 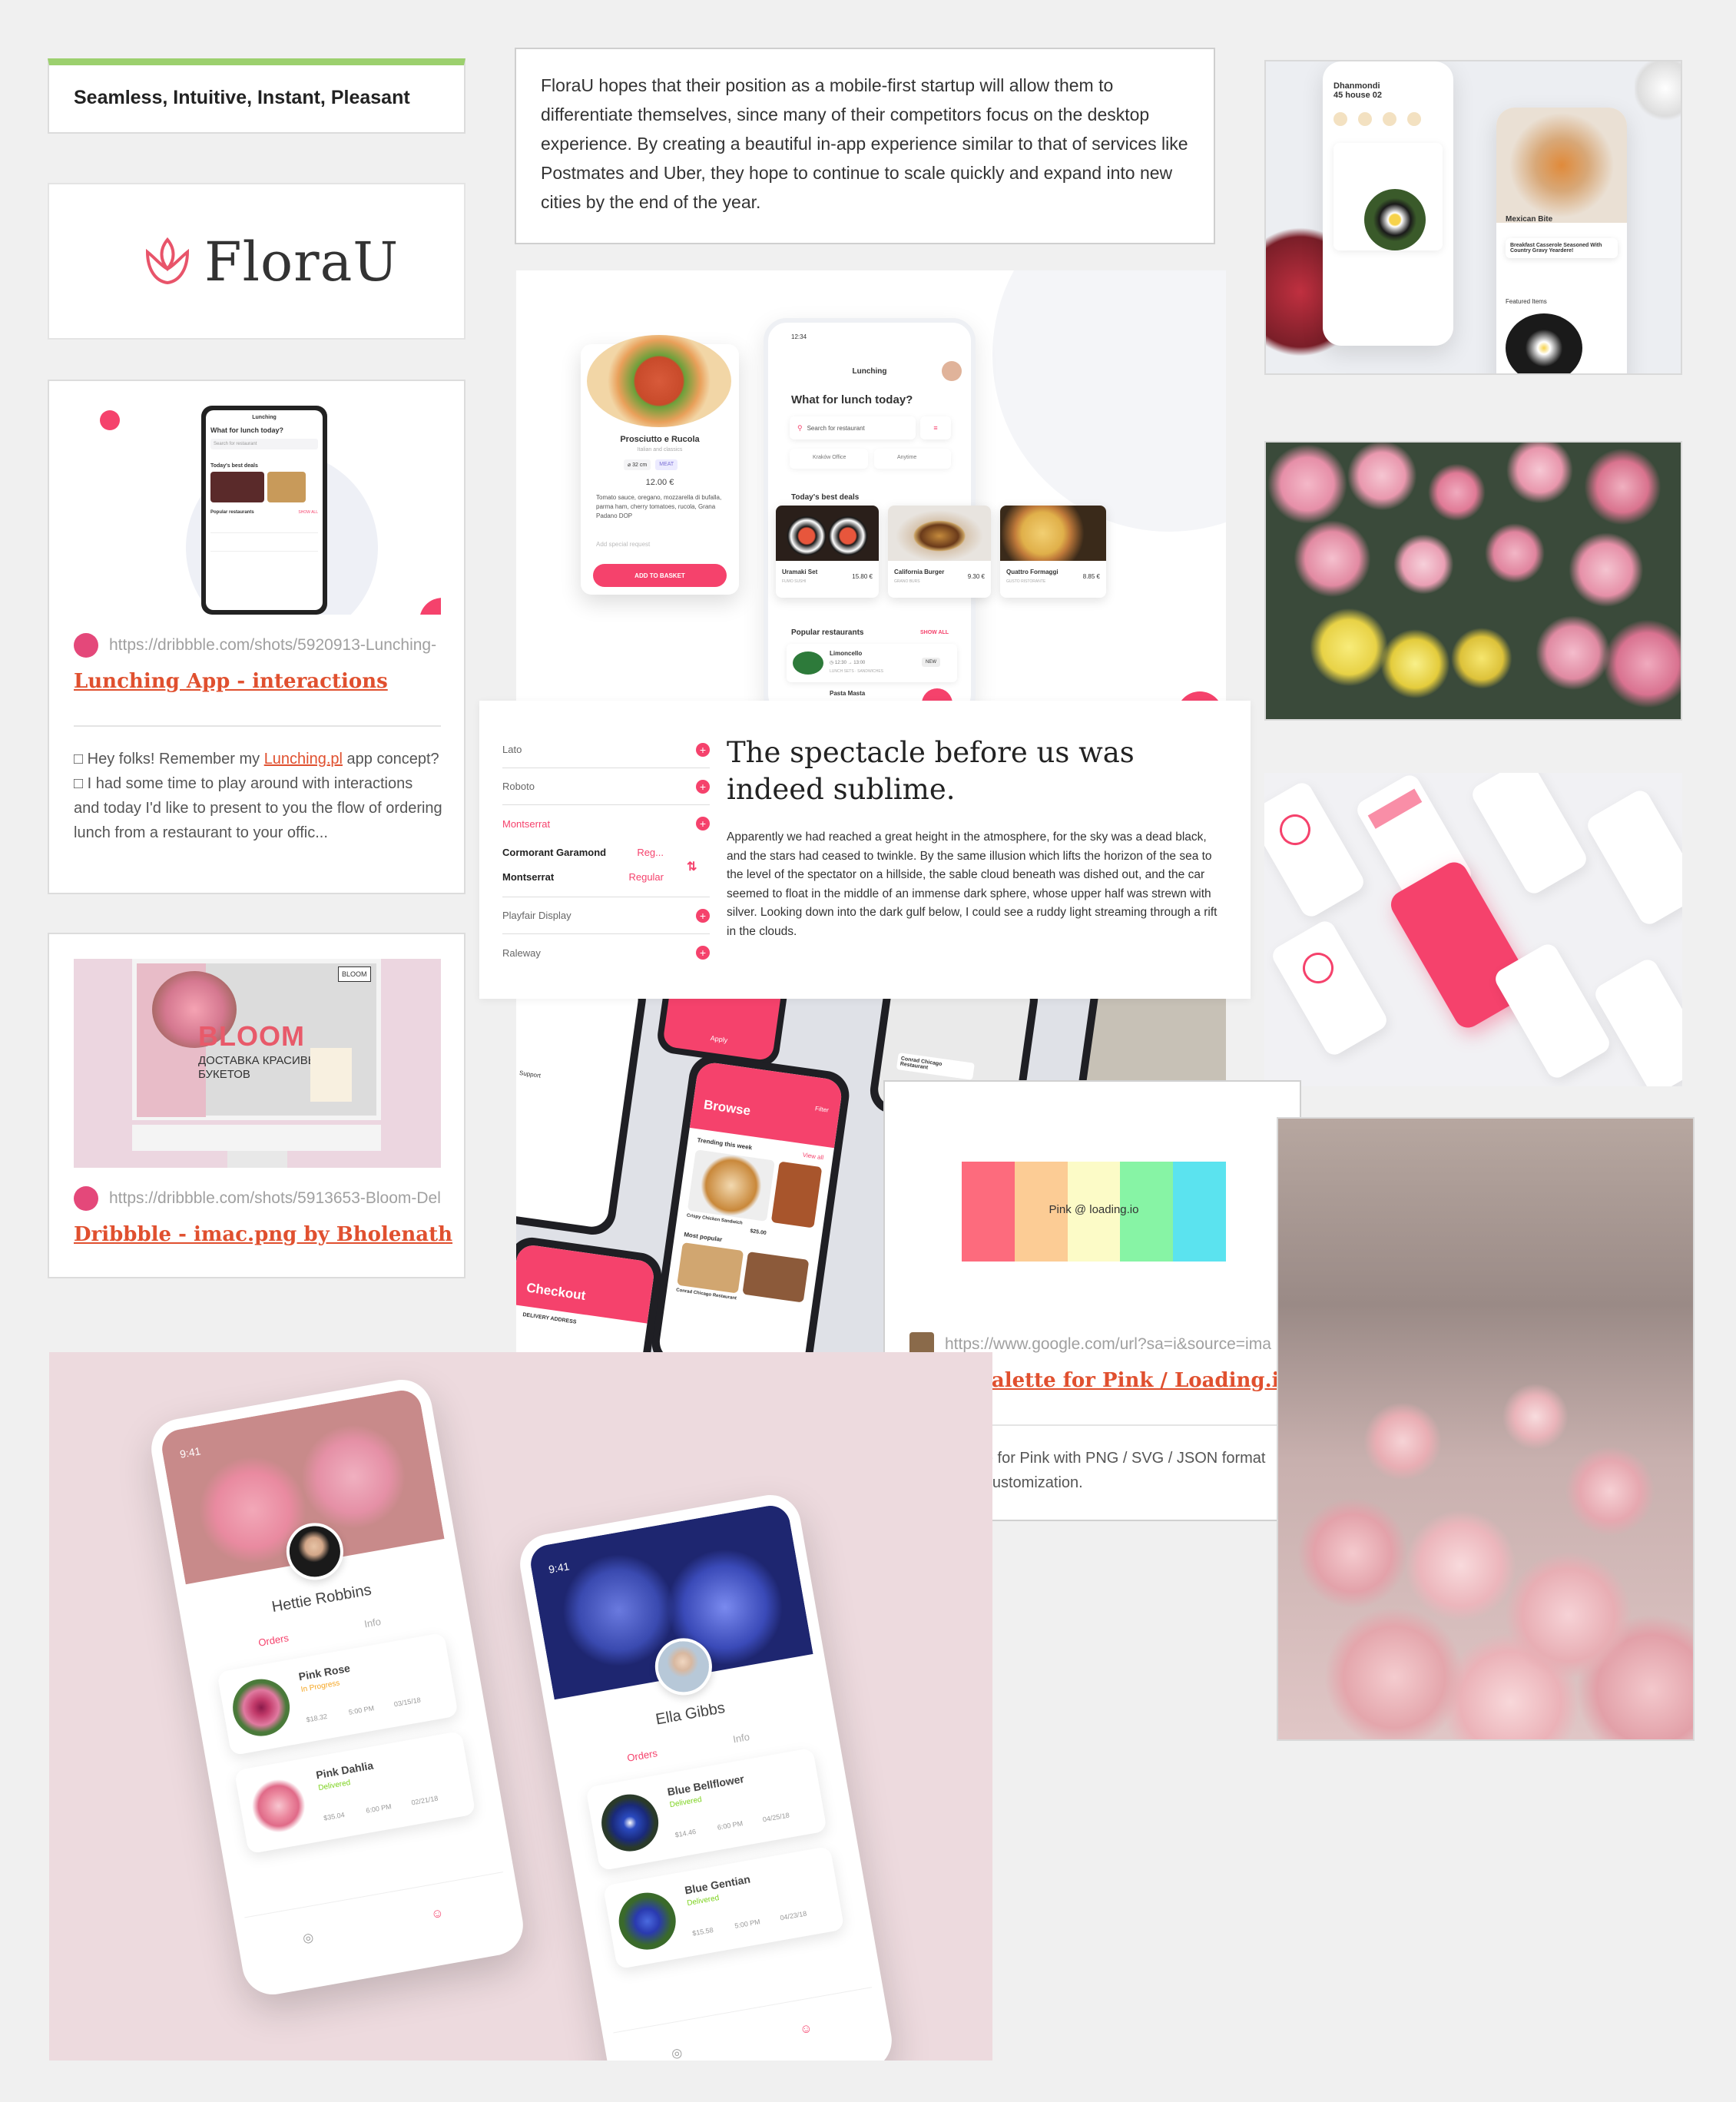 I want to click on bloom-sub2: БУКЕТОВ, so click(x=224, y=1074).